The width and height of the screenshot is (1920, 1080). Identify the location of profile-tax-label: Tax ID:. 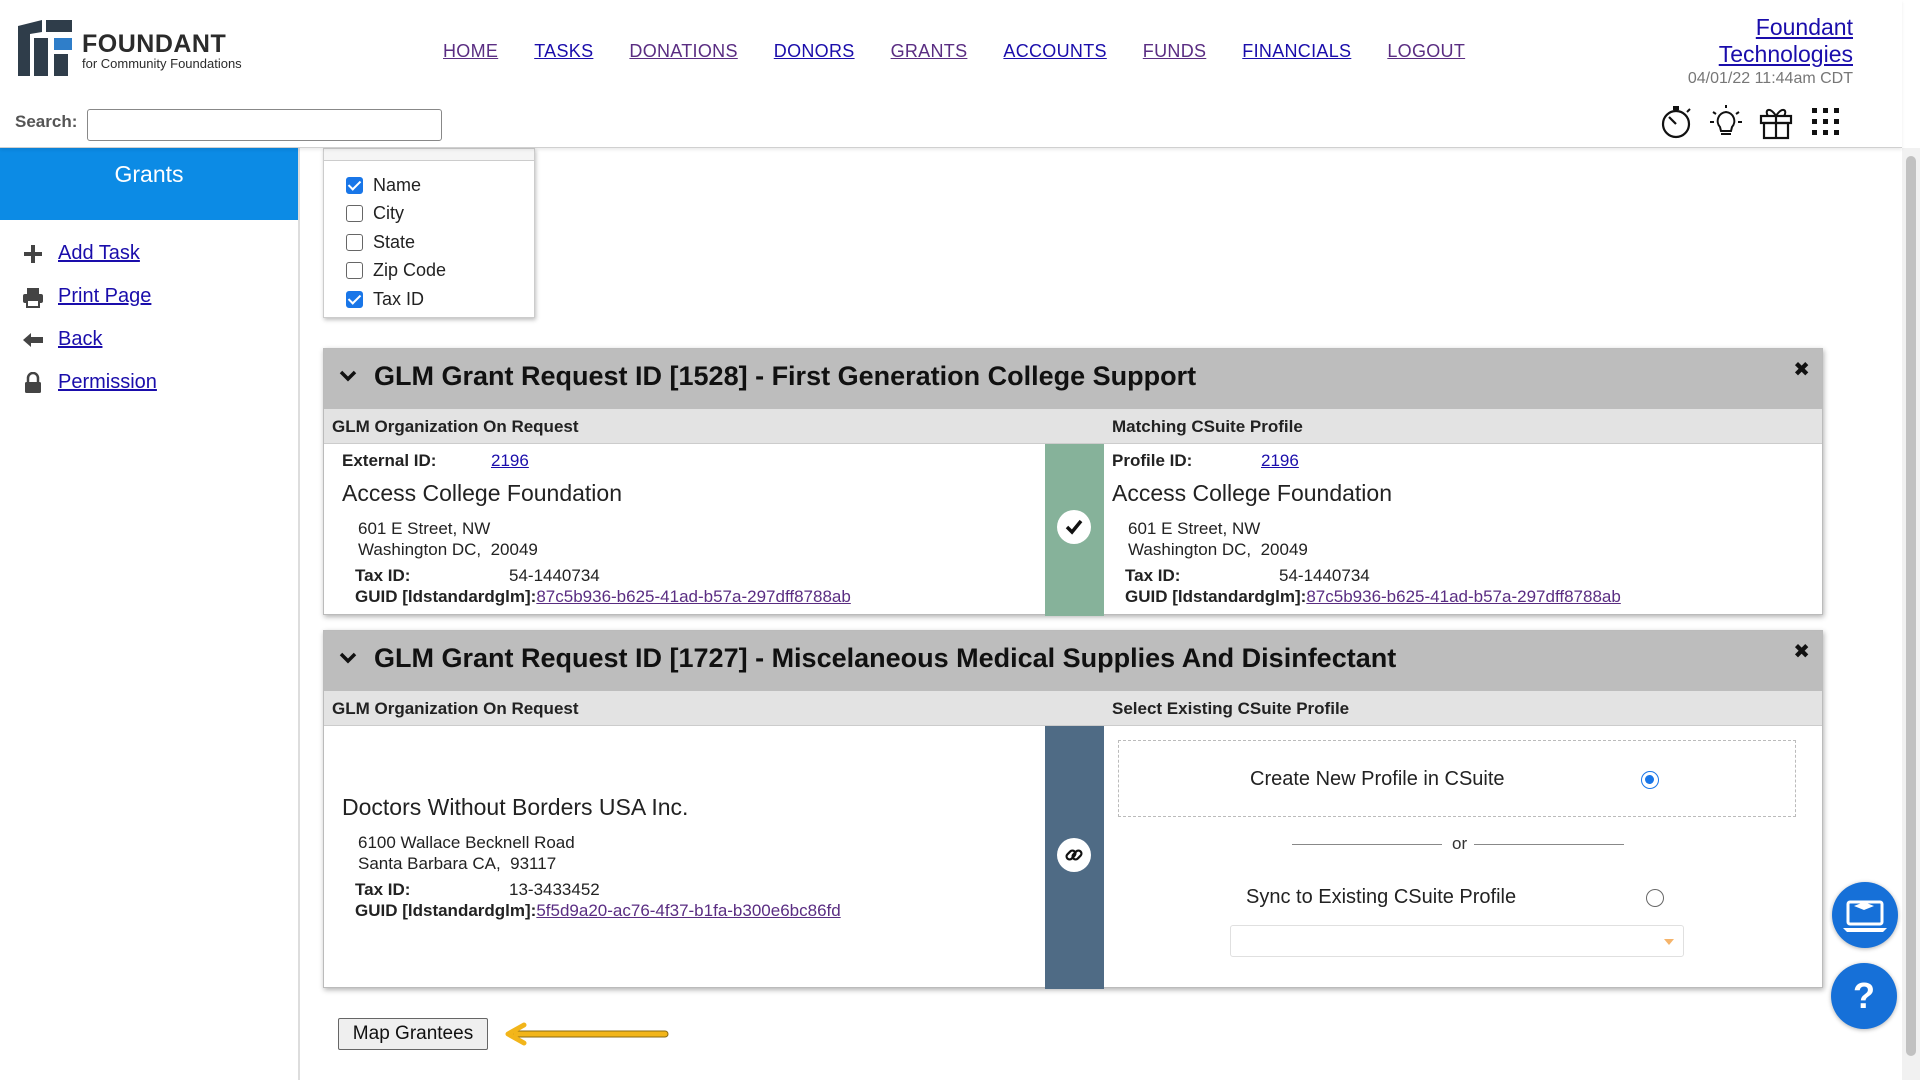
(1153, 575).